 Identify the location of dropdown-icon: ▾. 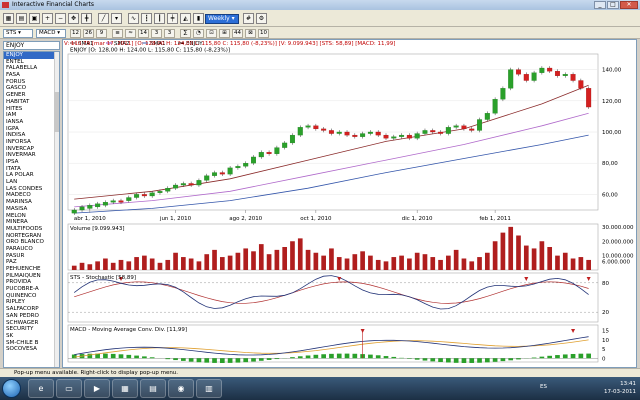
(116, 18).